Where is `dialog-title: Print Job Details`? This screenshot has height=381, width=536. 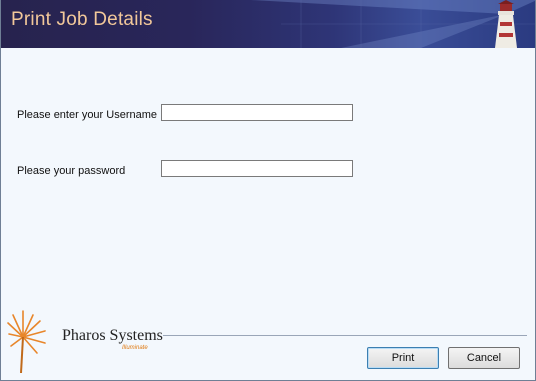 dialog-title: Print Job Details is located at coordinates (82, 19).